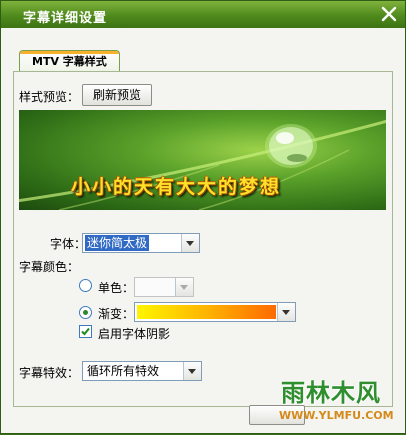  What do you see at coordinates (331, 393) in the screenshot?
I see `watermark-title: 雨林木风` at bounding box center [331, 393].